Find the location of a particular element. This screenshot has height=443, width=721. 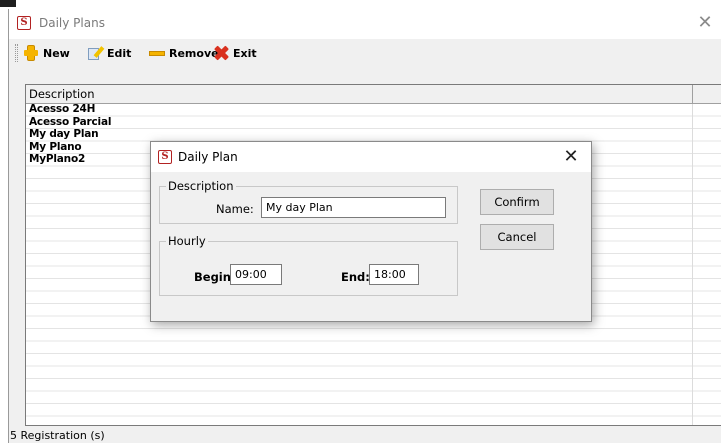

description-group-title: Description is located at coordinates (201, 186).